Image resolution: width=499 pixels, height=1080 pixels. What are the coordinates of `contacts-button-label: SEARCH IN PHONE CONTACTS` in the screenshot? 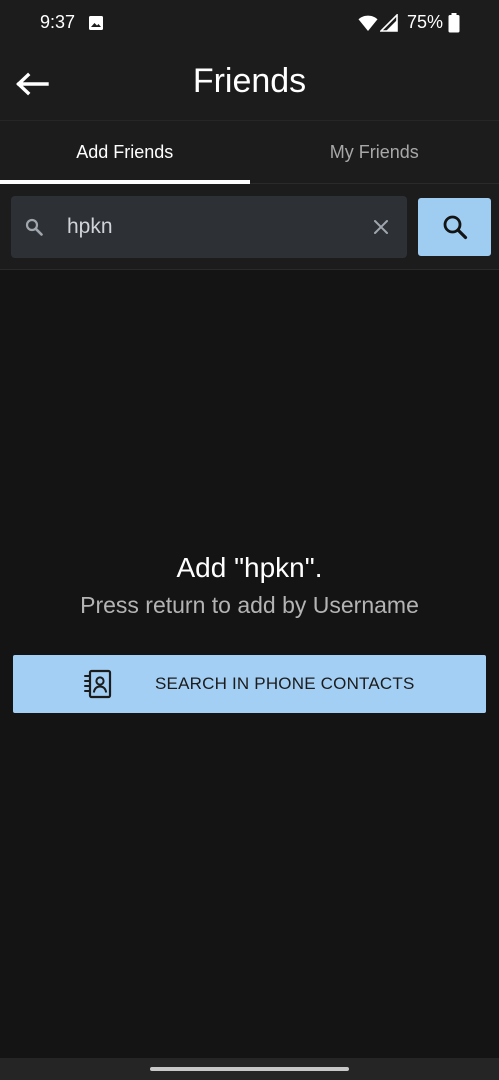 It's located at (285, 683).